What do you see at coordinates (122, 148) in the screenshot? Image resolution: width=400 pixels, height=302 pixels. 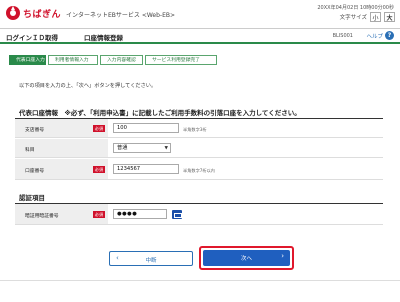 I see `subject-selected-value: 普通` at bounding box center [122, 148].